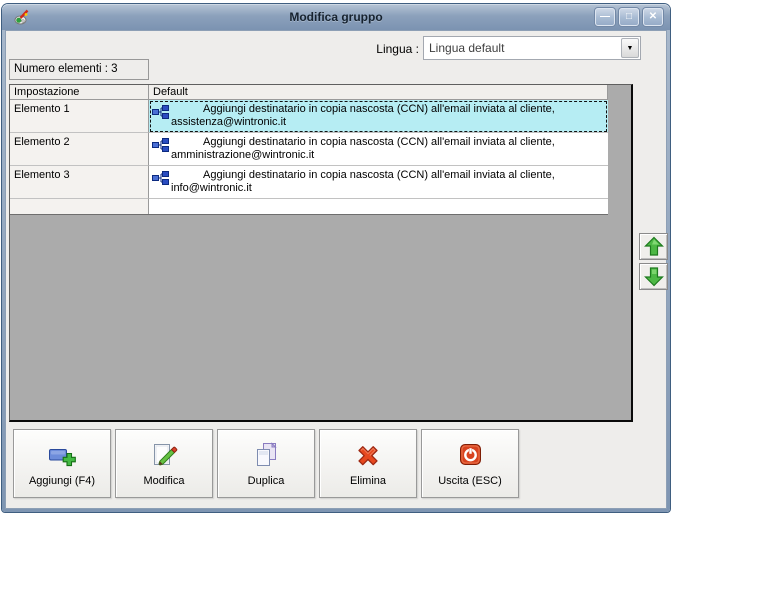 The height and width of the screenshot is (614, 768). What do you see at coordinates (368, 480) in the screenshot?
I see `delete-button-label: Elimina` at bounding box center [368, 480].